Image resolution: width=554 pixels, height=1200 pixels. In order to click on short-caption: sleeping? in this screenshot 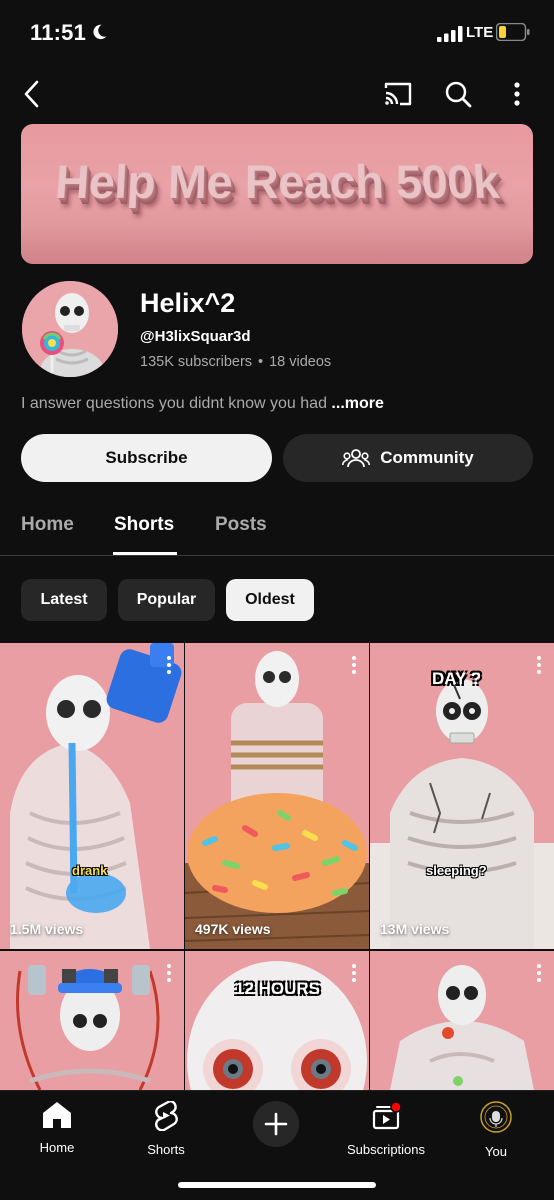, I will do `click(456, 870)`.